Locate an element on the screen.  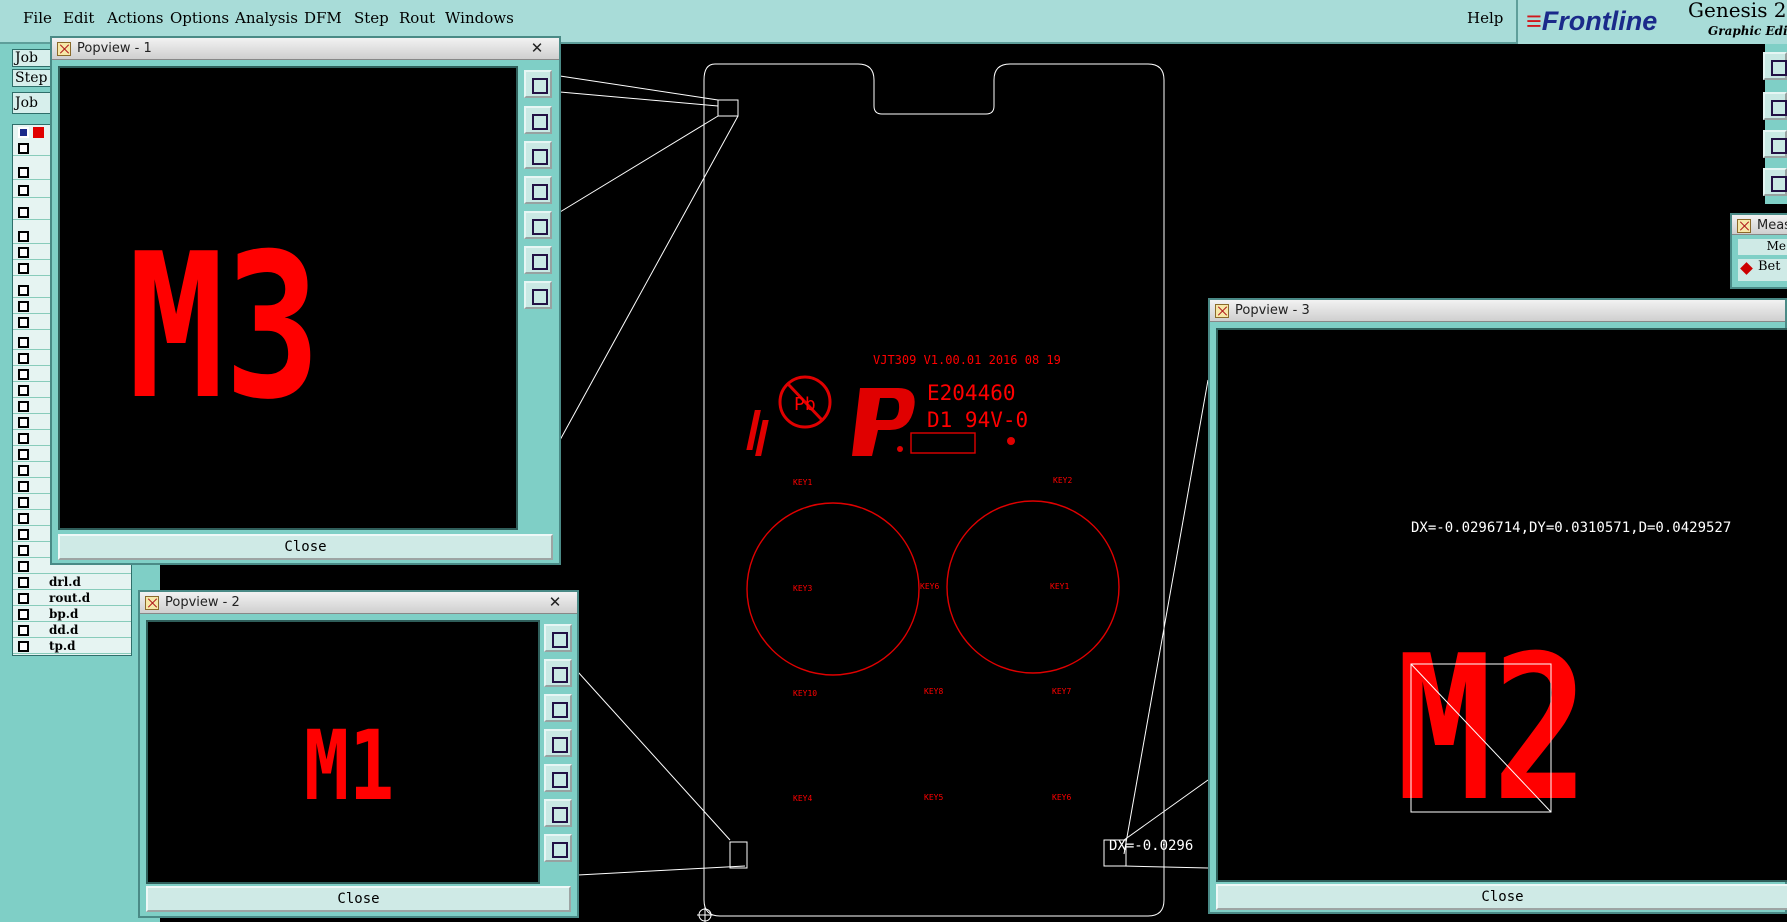
job-button: Job is located at coordinates (33, 103).